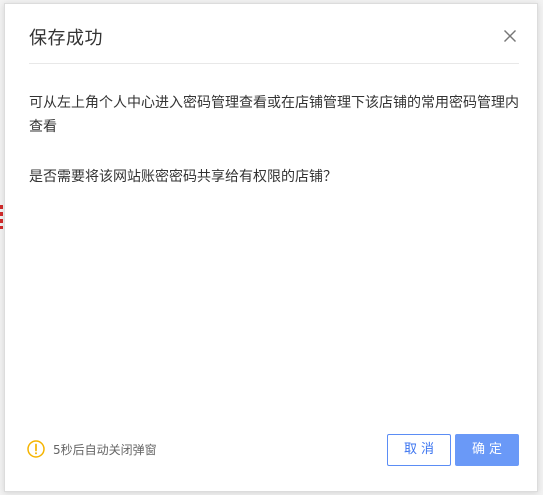 This screenshot has height=495, width=543. What do you see at coordinates (66, 38) in the screenshot?
I see `dialog-title: 保存成功` at bounding box center [66, 38].